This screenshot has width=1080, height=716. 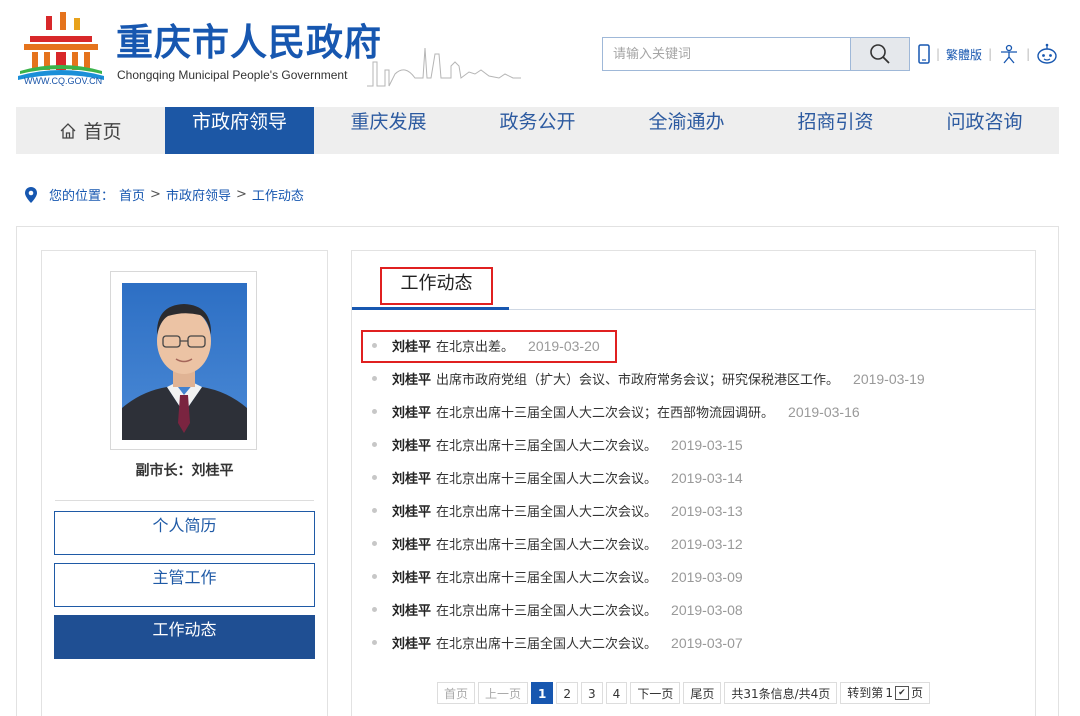 I want to click on list-item: 刘桂平 在北京出席十三届全国人大二次会议。 2019-03-07, so click(x=702, y=642).